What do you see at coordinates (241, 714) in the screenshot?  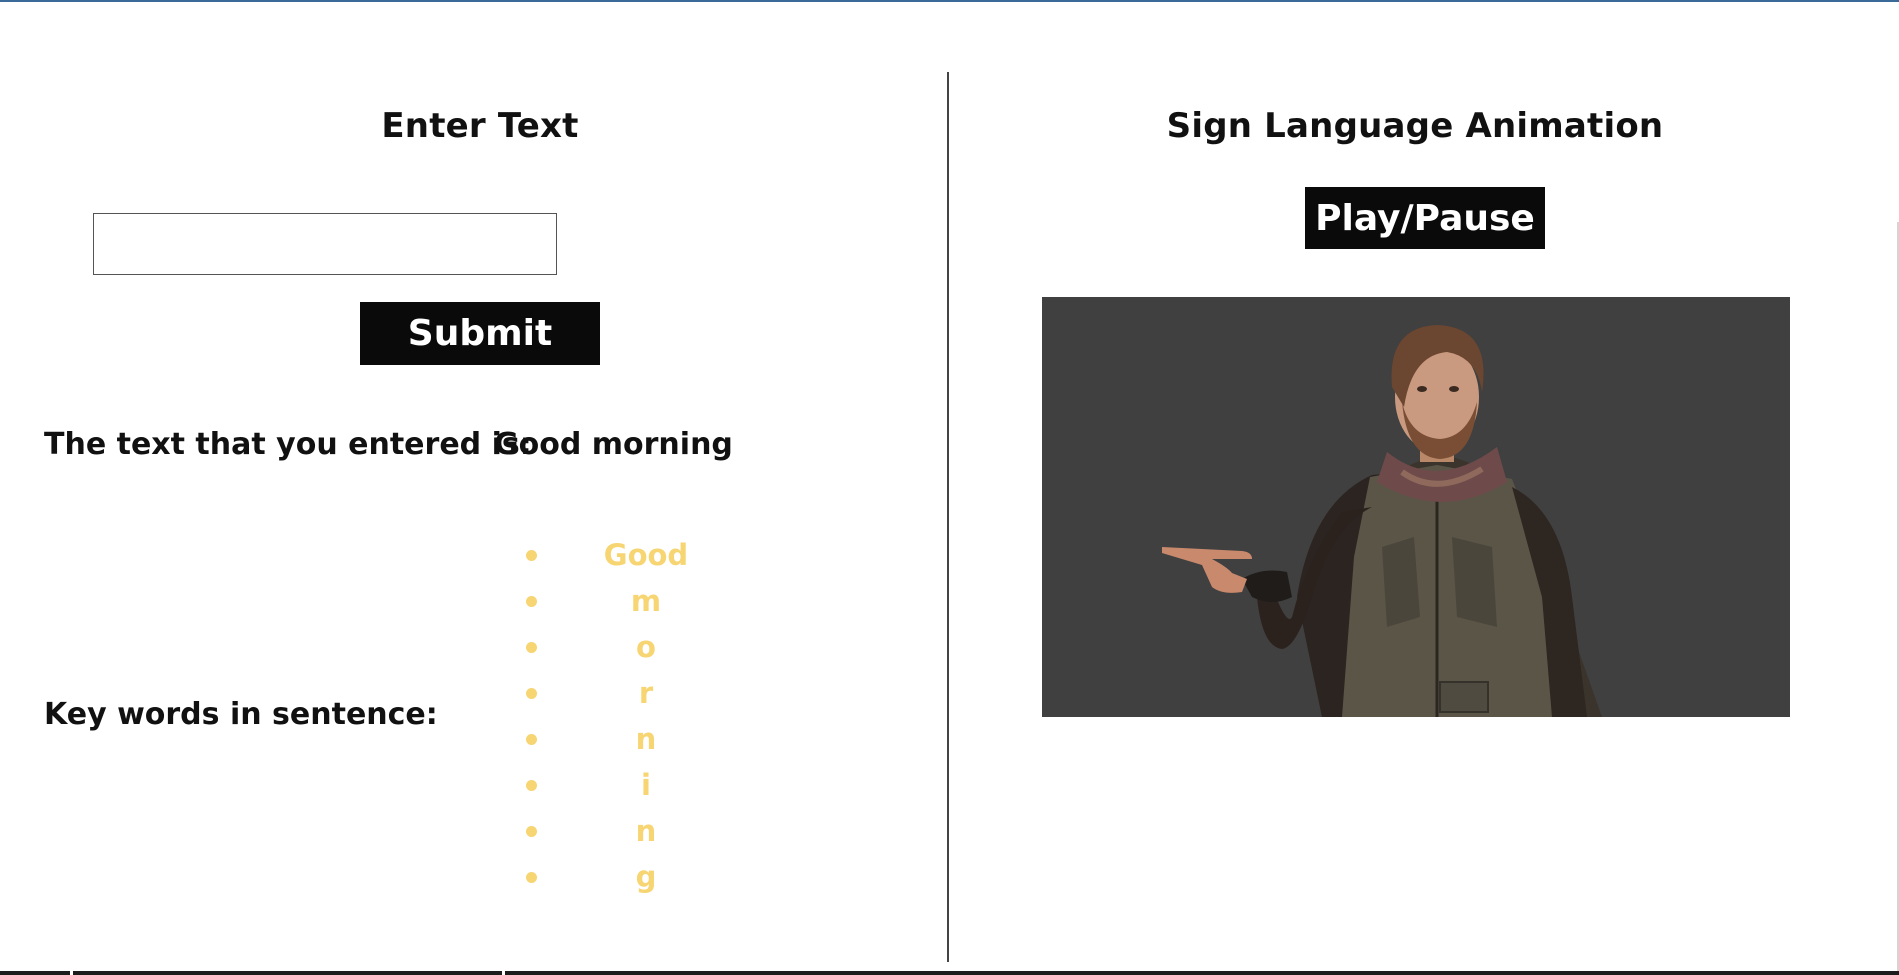 I see `keywords-label: Key words in sentence:` at bounding box center [241, 714].